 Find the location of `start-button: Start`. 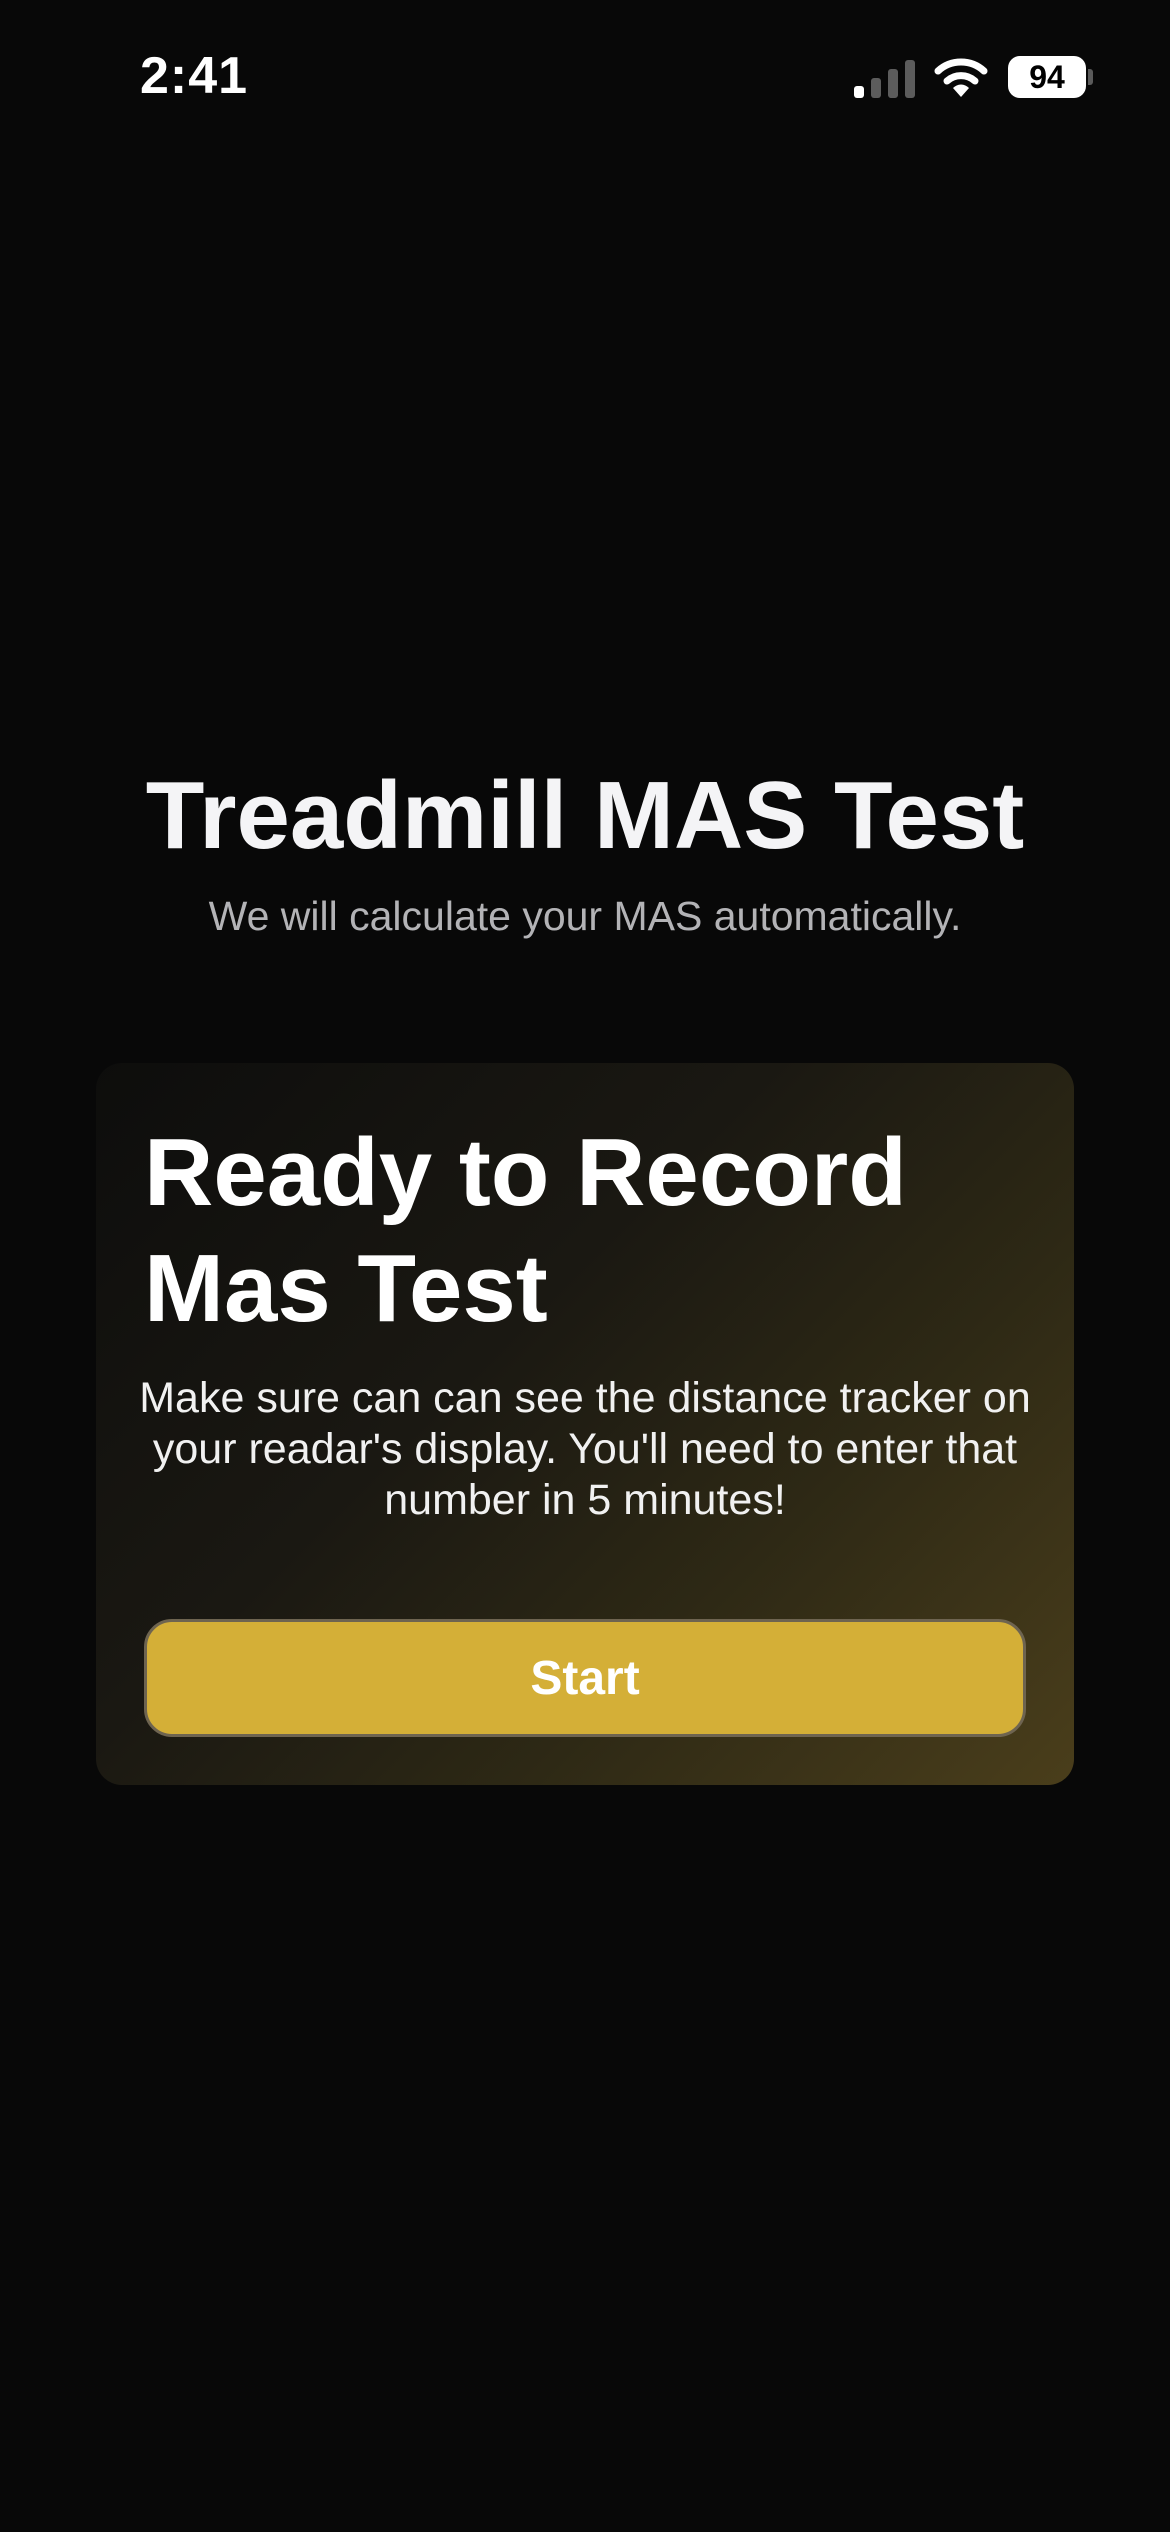

start-button: Start is located at coordinates (585, 1678).